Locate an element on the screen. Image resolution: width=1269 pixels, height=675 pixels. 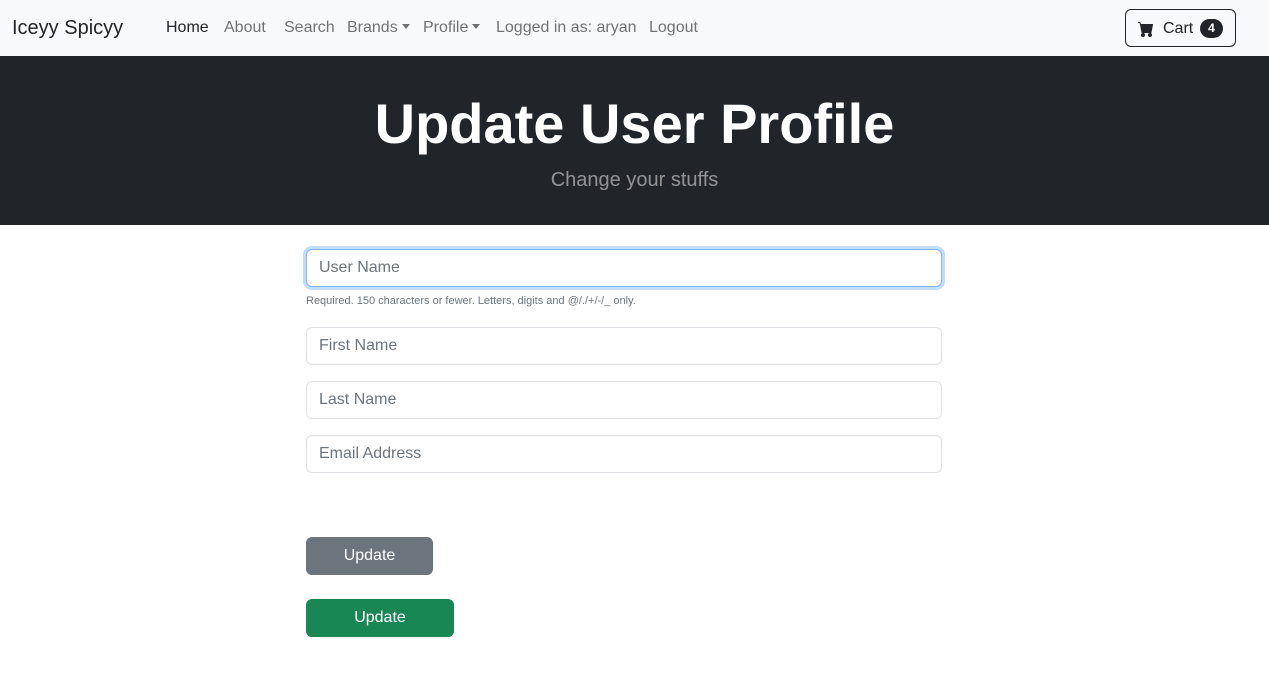
nav-about: About is located at coordinates (245, 28).